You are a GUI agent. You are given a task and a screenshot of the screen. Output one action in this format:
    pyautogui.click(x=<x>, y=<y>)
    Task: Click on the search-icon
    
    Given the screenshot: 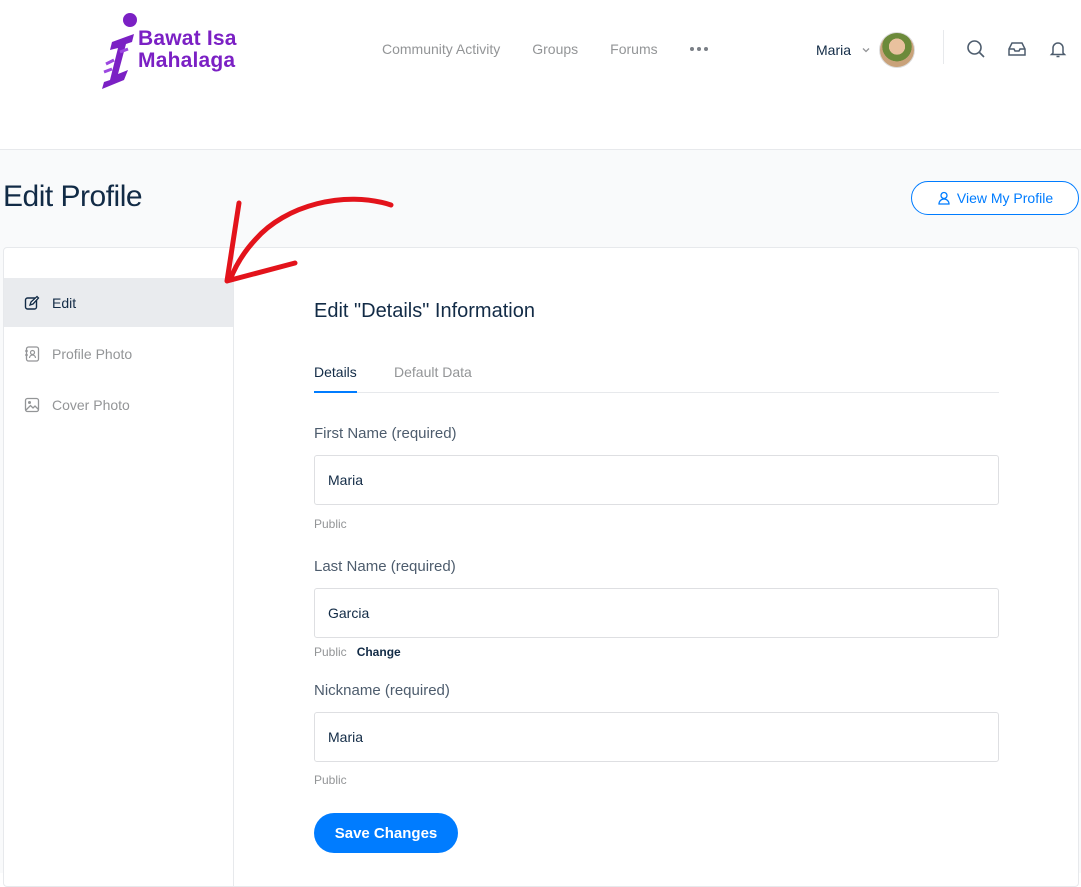 What is the action you would take?
    pyautogui.click(x=976, y=49)
    